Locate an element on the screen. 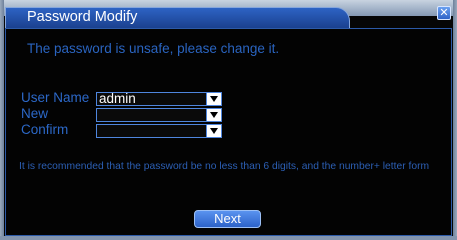 Image resolution: width=457 pixels, height=240 pixels. user-name-value: admin is located at coordinates (117, 98).